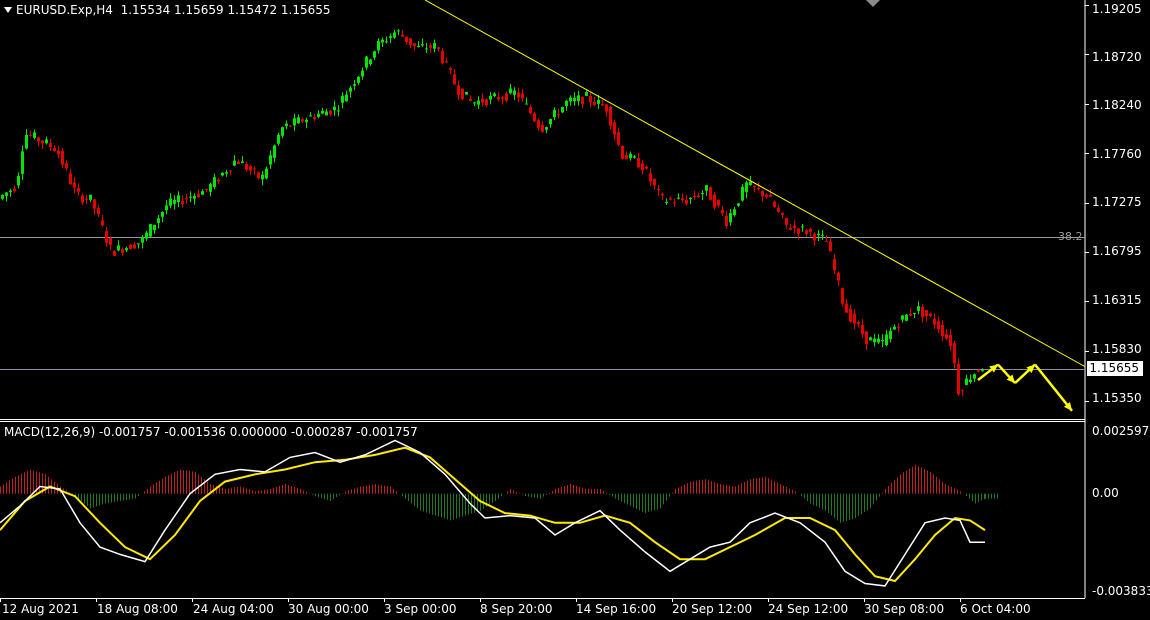 The image size is (1150, 620). What do you see at coordinates (1117, 251) in the screenshot?
I see `price-tick: 1.16795` at bounding box center [1117, 251].